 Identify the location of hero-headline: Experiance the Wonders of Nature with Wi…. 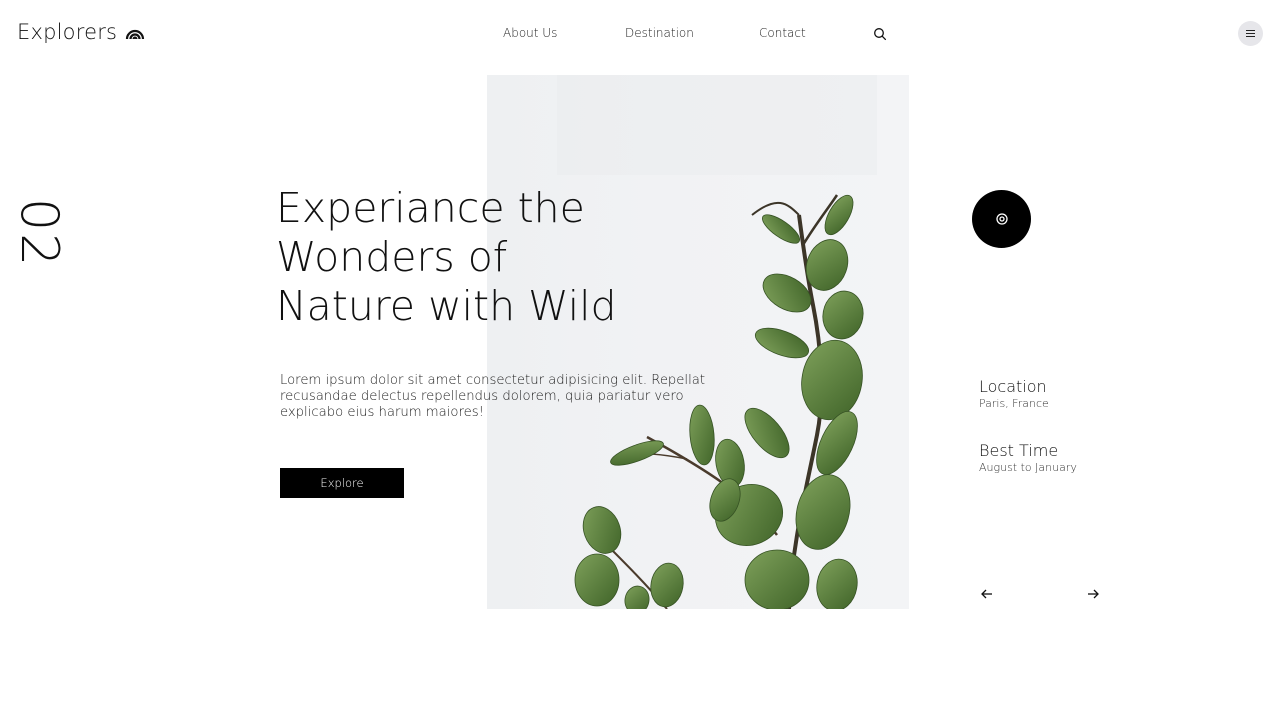
(486, 257).